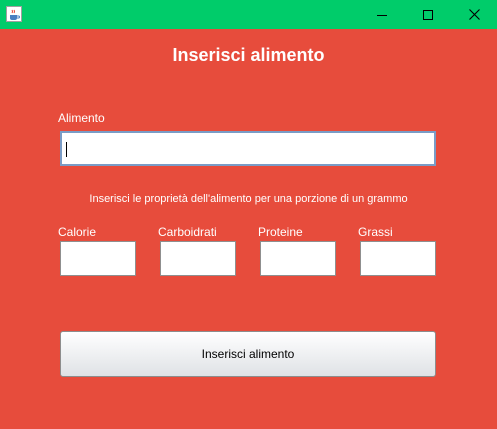 The width and height of the screenshot is (497, 429). What do you see at coordinates (66, 149) in the screenshot?
I see `text-caret` at bounding box center [66, 149].